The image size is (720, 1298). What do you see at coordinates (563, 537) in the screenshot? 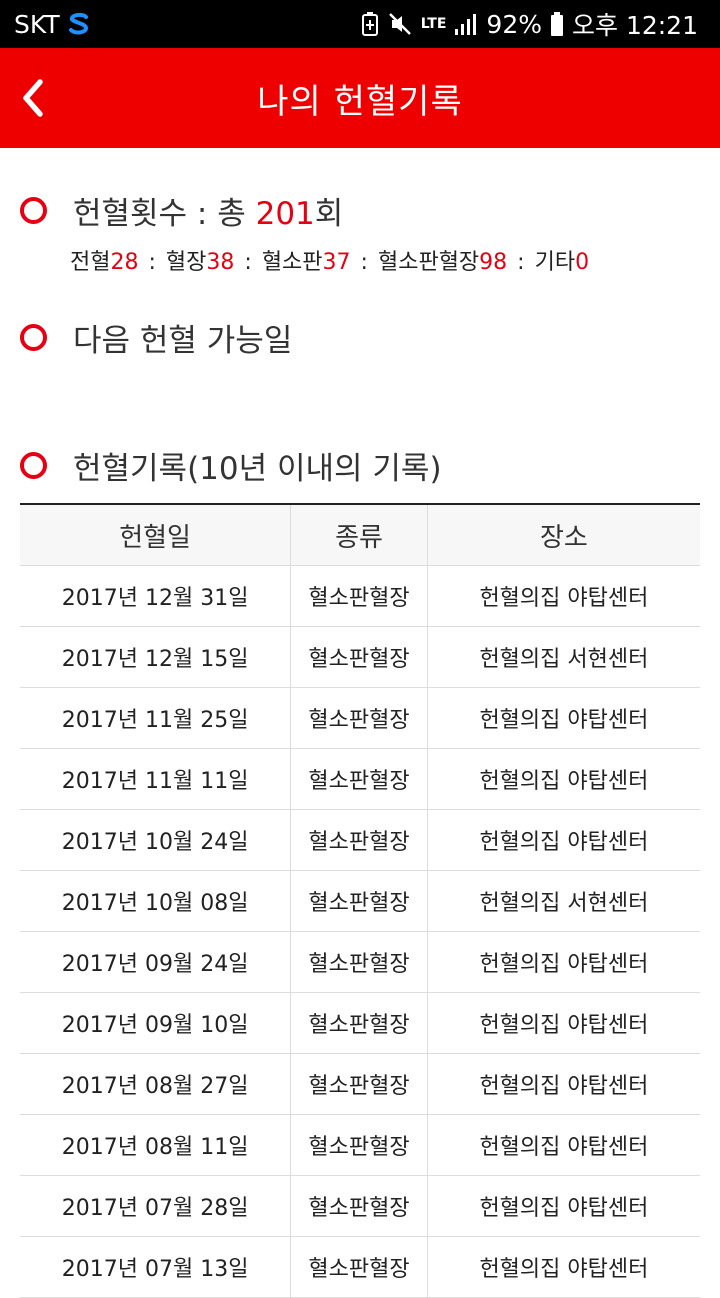
I see `header-place: 장소` at bounding box center [563, 537].